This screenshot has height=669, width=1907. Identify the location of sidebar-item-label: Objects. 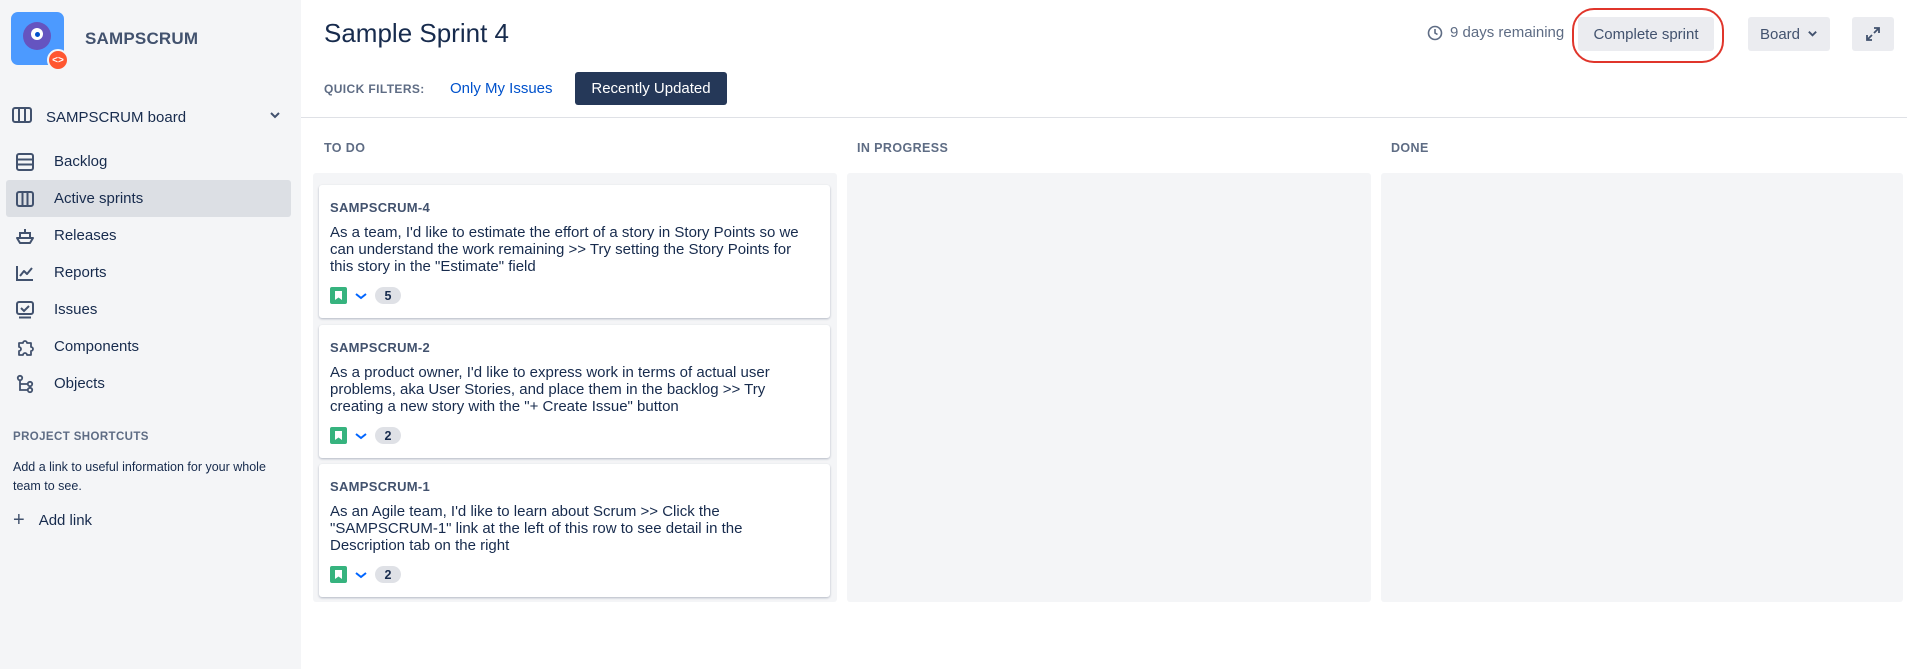
(79, 383).